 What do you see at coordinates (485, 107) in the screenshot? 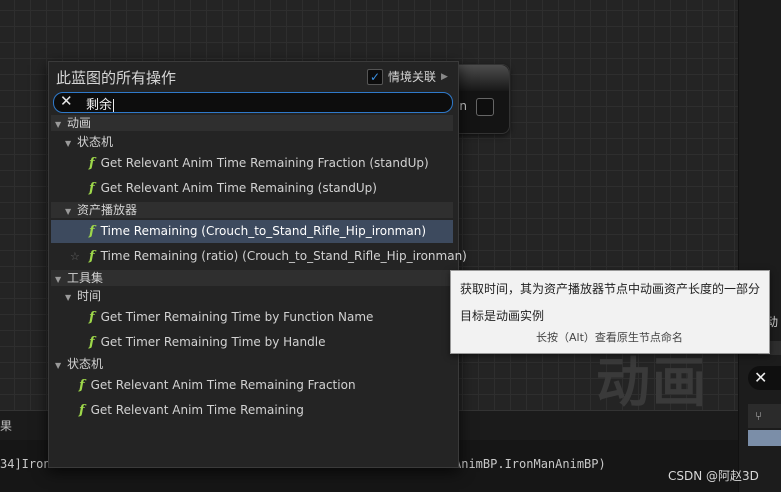
I see `node-pin-checkbox` at bounding box center [485, 107].